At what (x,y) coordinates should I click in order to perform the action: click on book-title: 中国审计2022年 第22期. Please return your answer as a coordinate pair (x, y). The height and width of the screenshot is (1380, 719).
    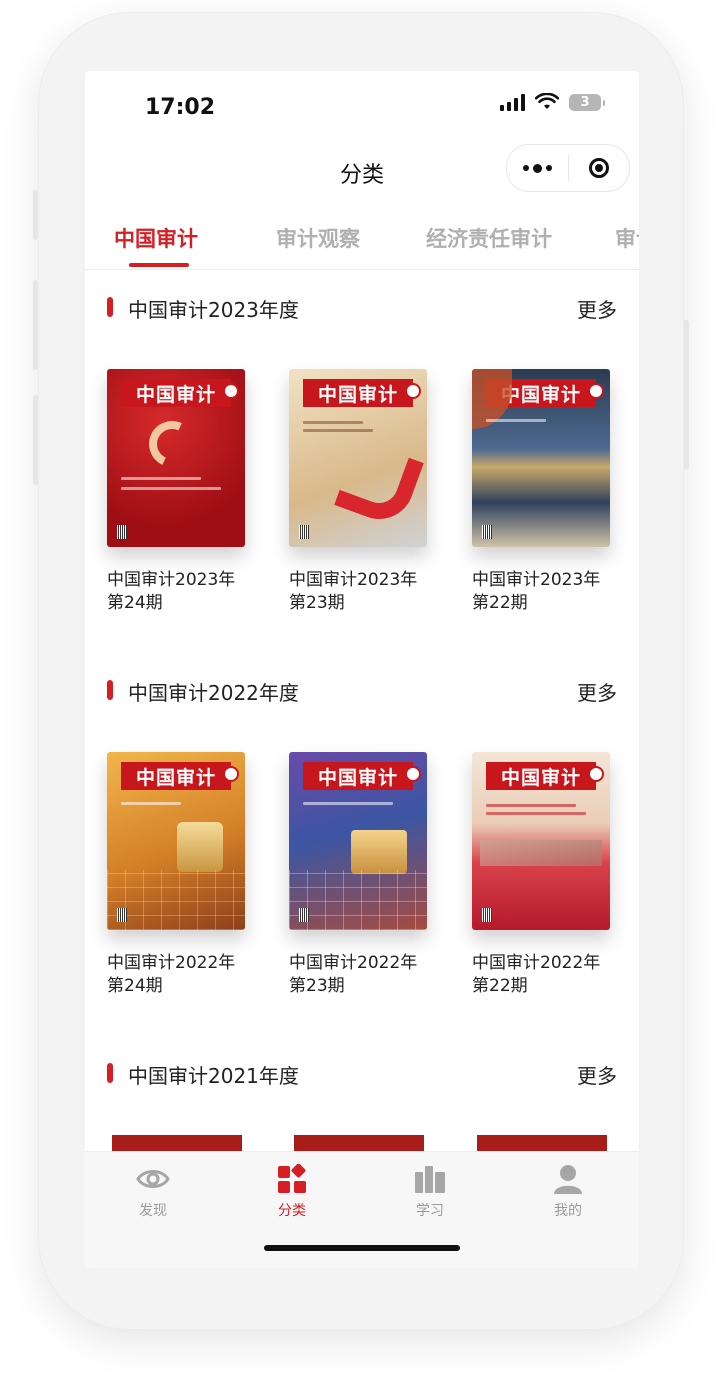
    Looking at the image, I should click on (536, 974).